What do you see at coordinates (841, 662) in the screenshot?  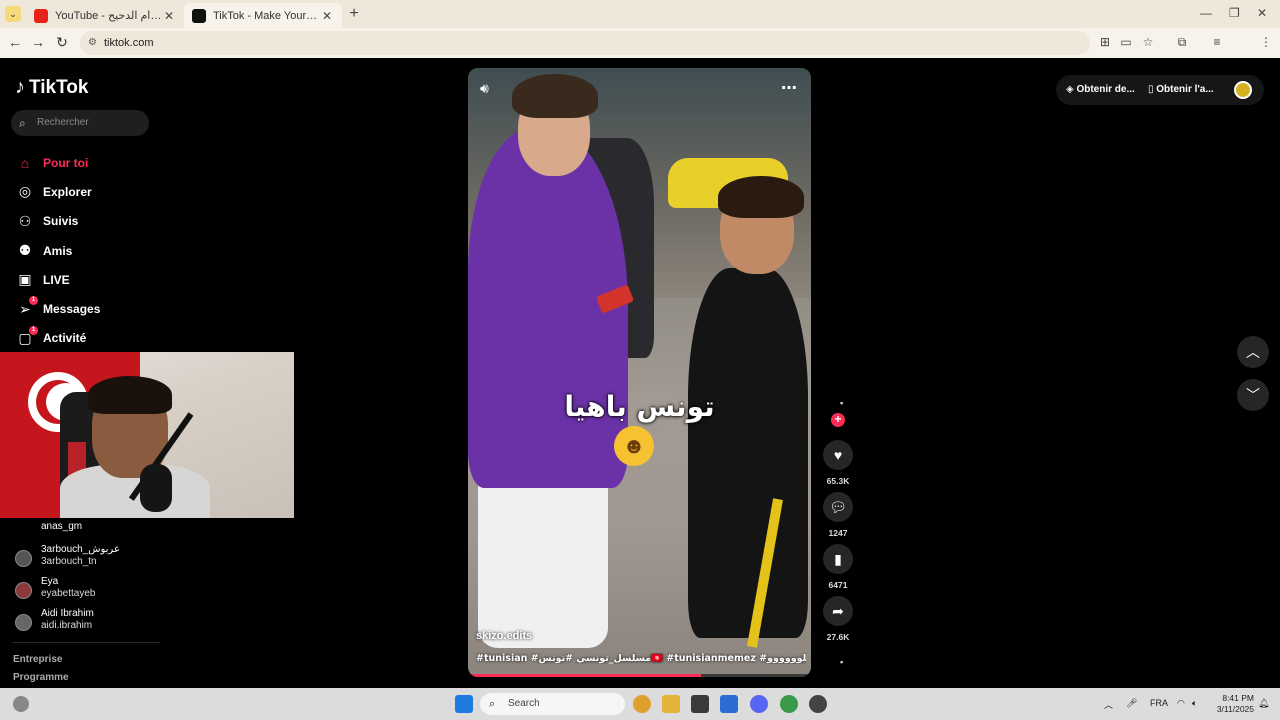 I see `sound-disc-icon: ▪` at bounding box center [841, 662].